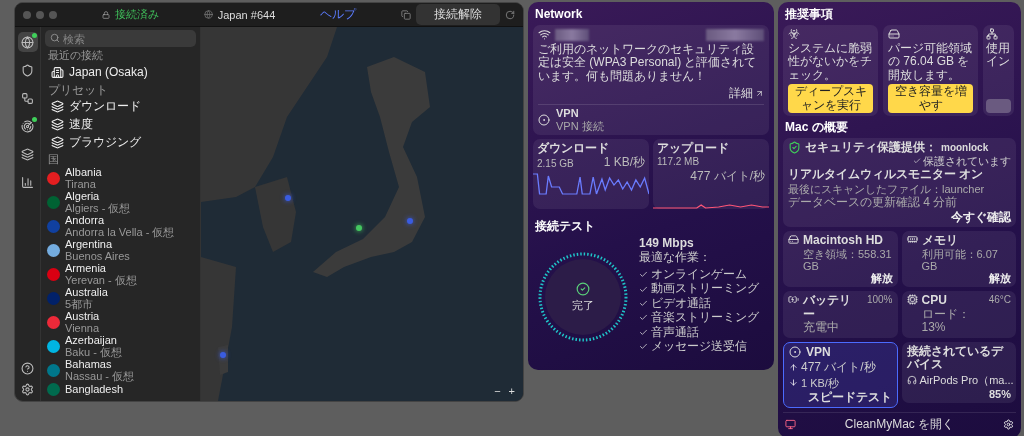  I want to click on rail-tab, so click(27, 42).